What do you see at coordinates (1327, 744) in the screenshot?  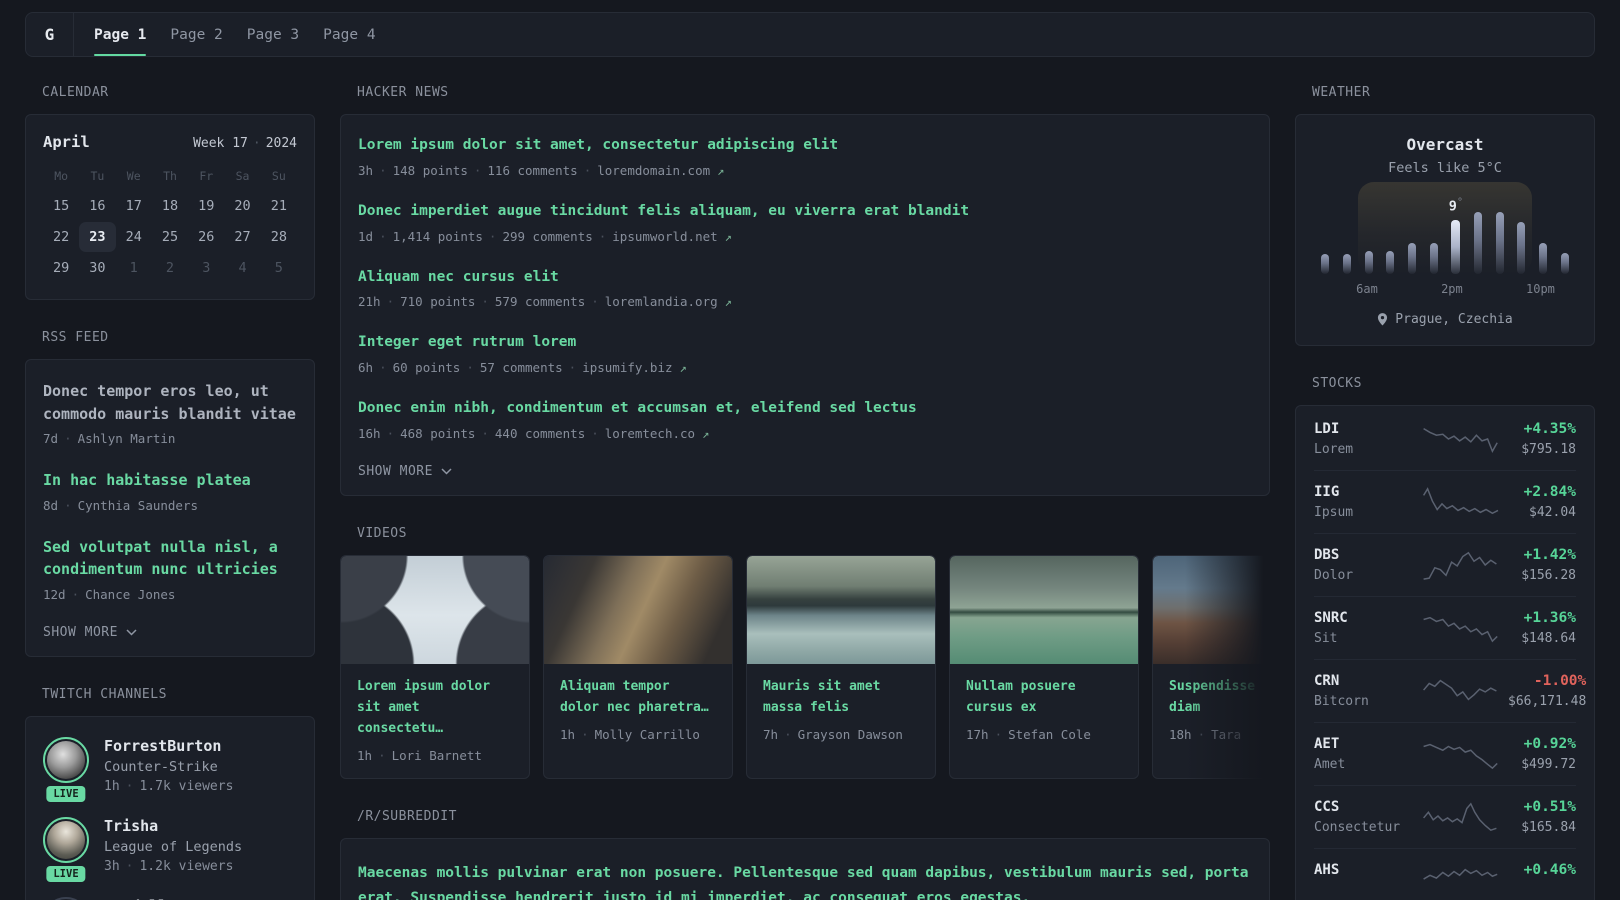 I see `stock-symbol: AET` at bounding box center [1327, 744].